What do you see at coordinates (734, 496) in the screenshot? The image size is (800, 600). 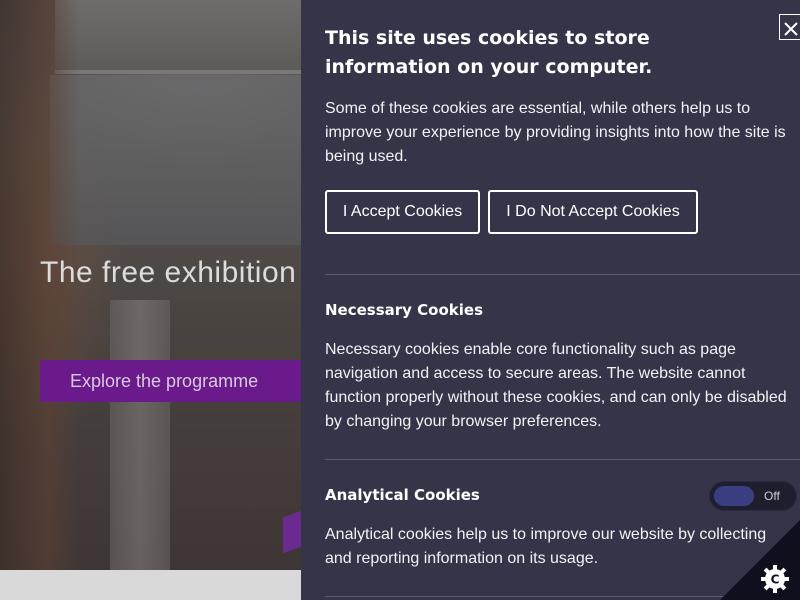 I see `toggle-knob` at bounding box center [734, 496].